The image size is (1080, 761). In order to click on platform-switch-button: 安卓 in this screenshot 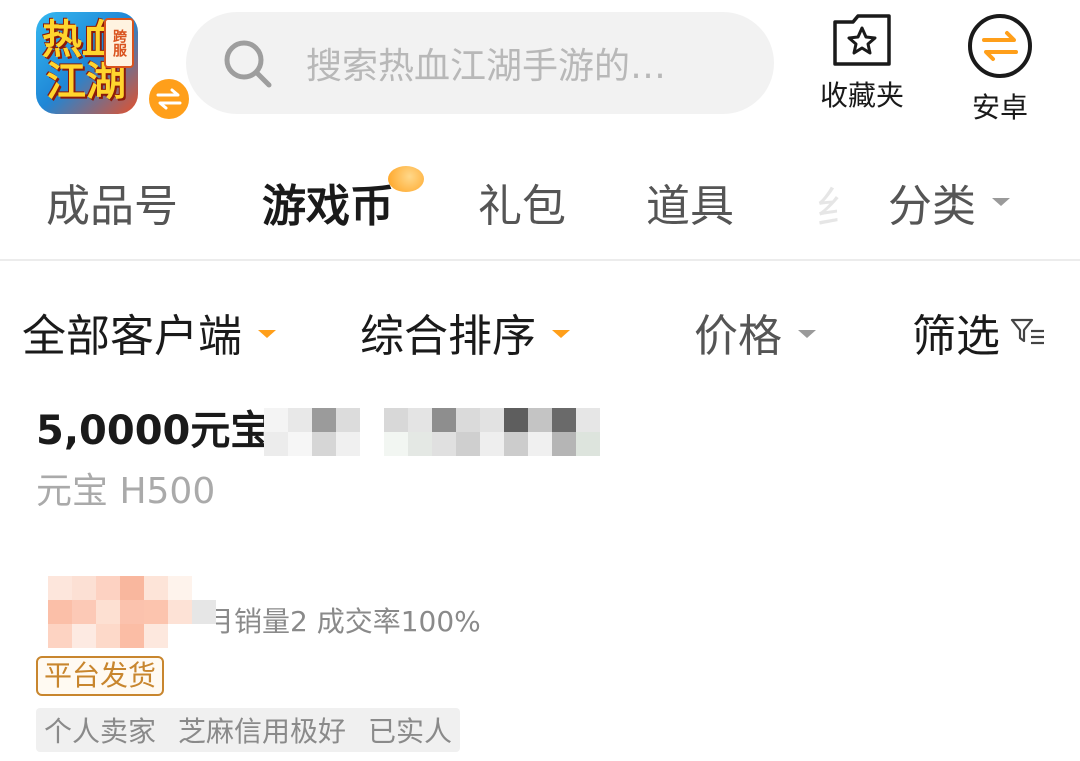, I will do `click(1000, 69)`.